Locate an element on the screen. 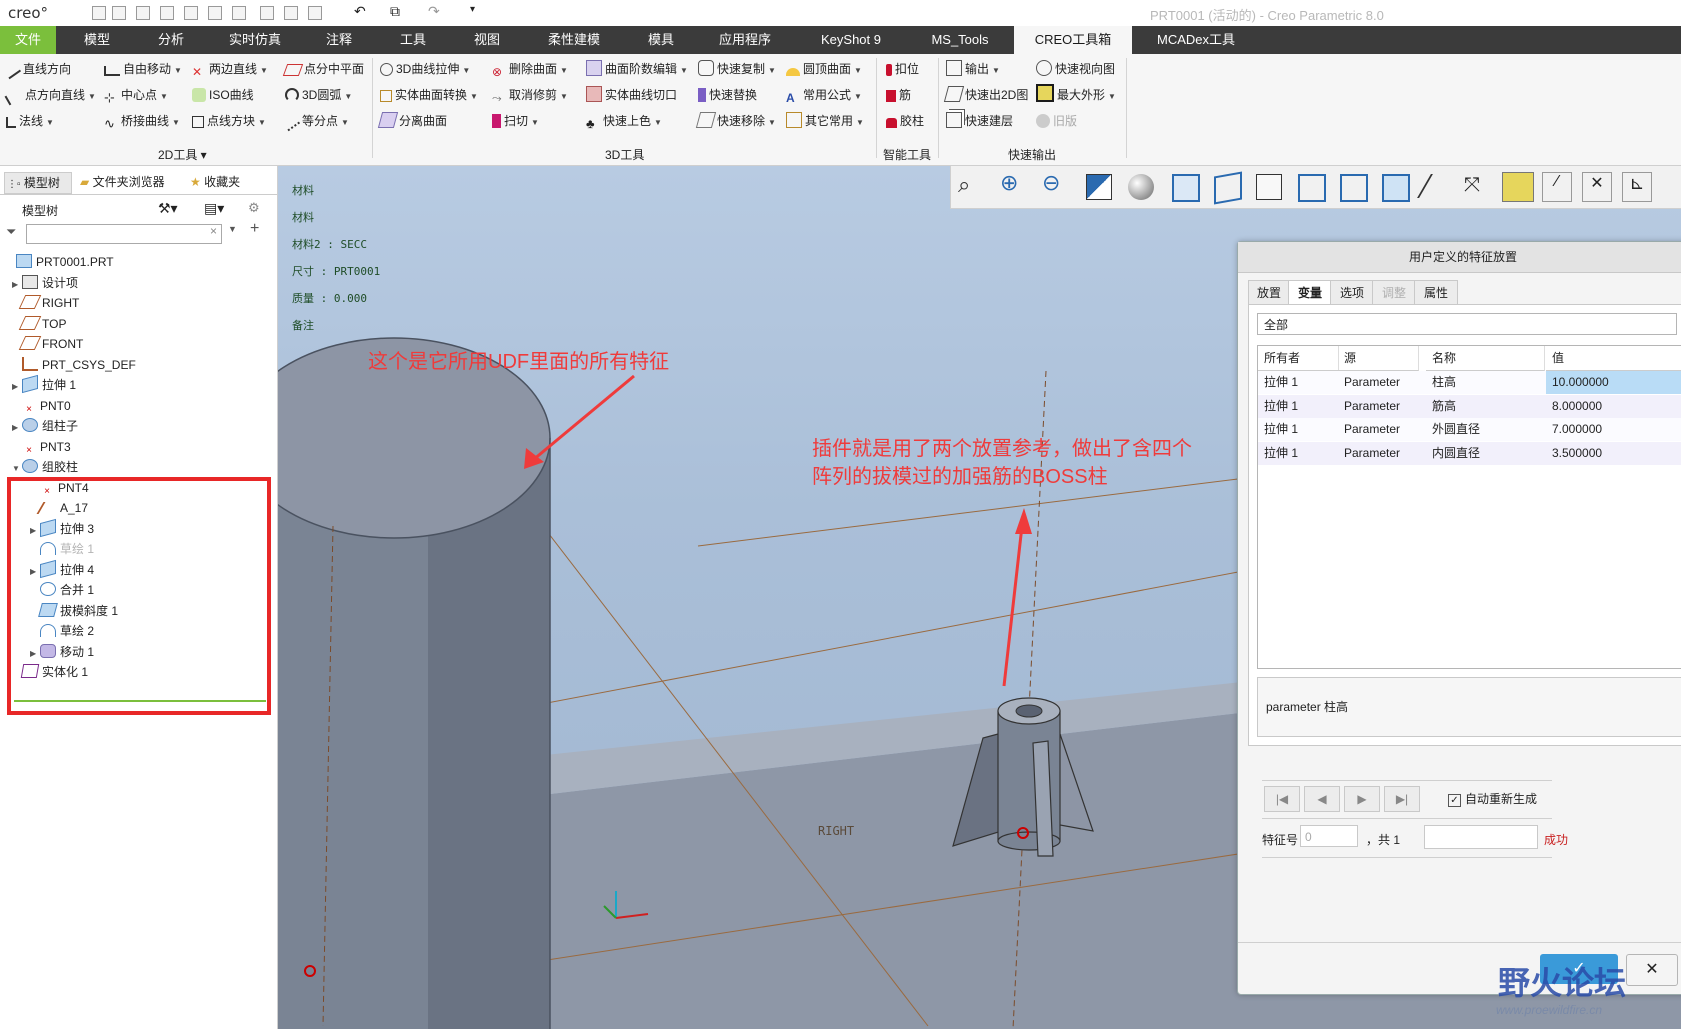 The image size is (1681, 1029). table-row: 拉伸 1 Parameter 柱高 10.000000 is located at coordinates (1469, 382).